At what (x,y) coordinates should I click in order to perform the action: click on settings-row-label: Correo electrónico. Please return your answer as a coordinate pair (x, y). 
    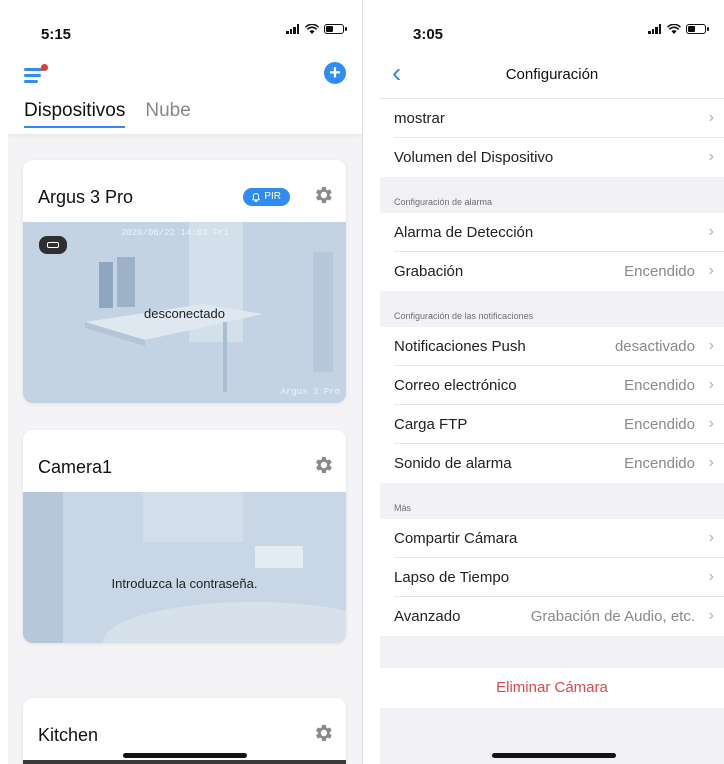
    Looking at the image, I should click on (455, 385).